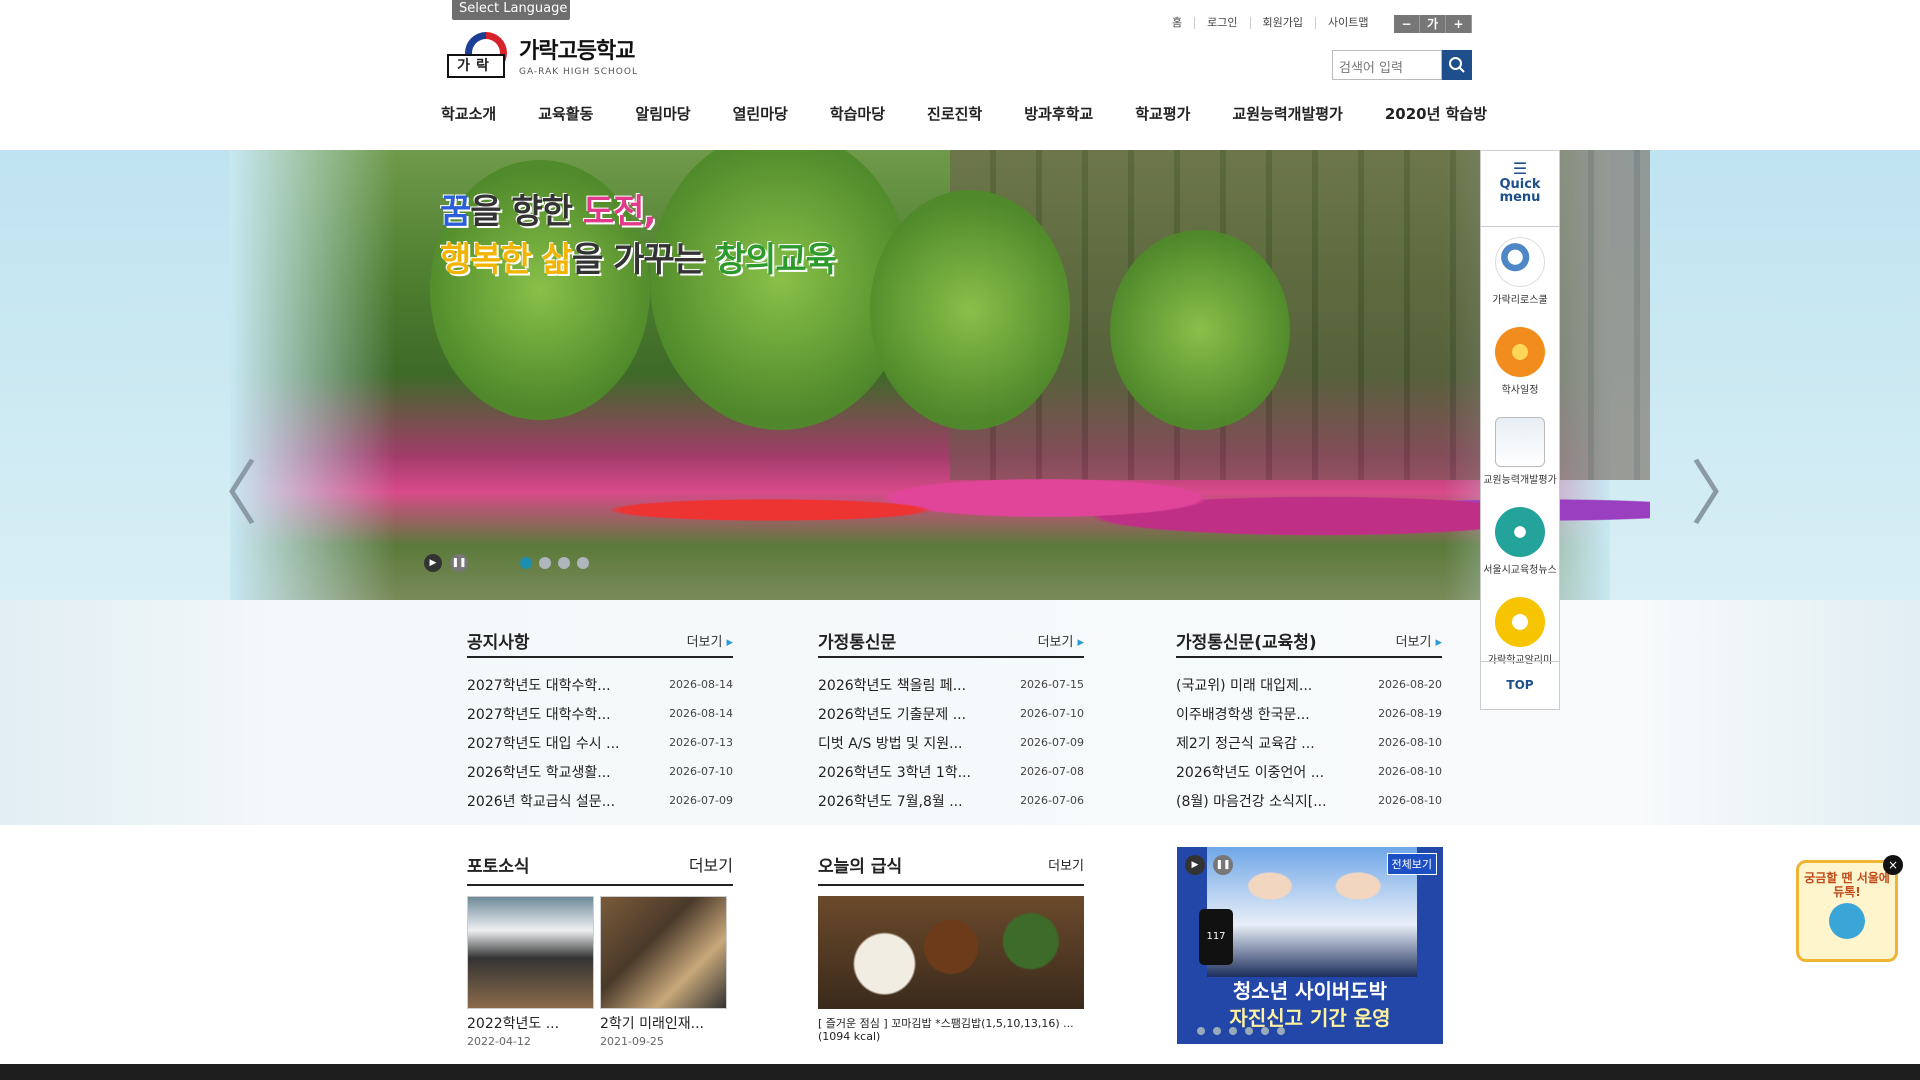  I want to click on font-decrease-button: −, so click(1407, 24).